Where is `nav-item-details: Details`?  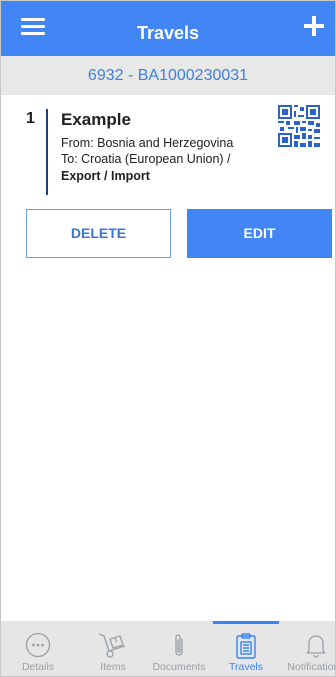
nav-item-details: Details is located at coordinates (38, 648).